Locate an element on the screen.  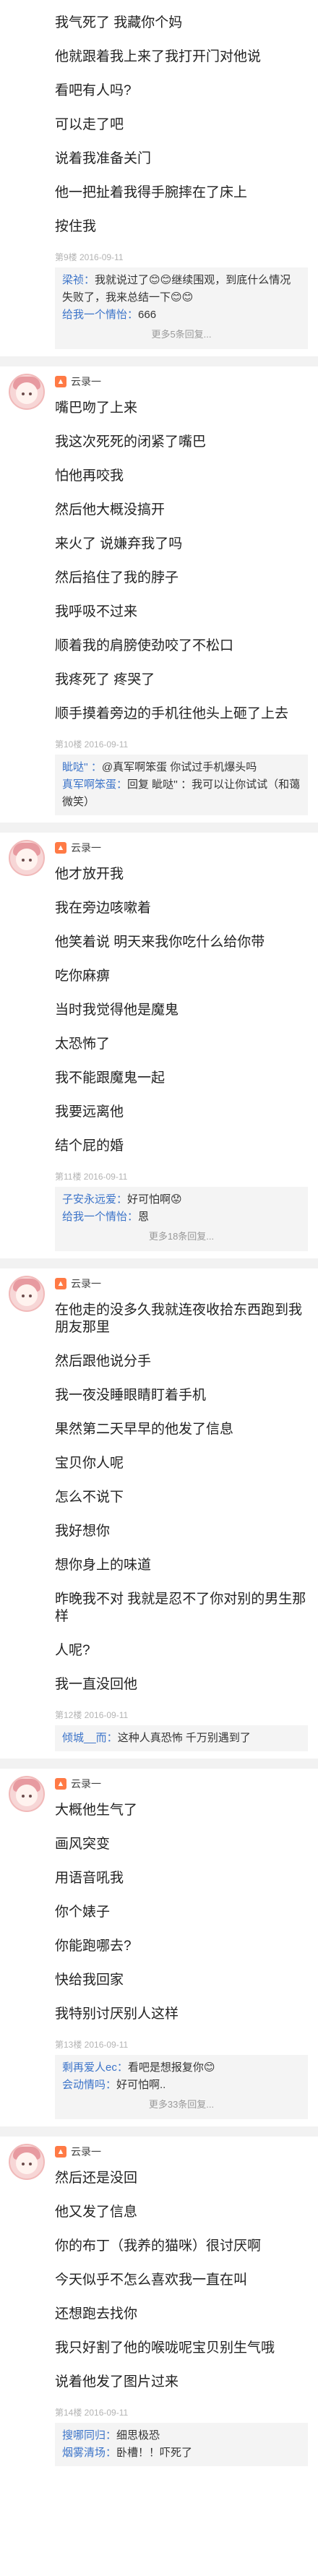
reply-author: 梁祯： is located at coordinates (78, 280).